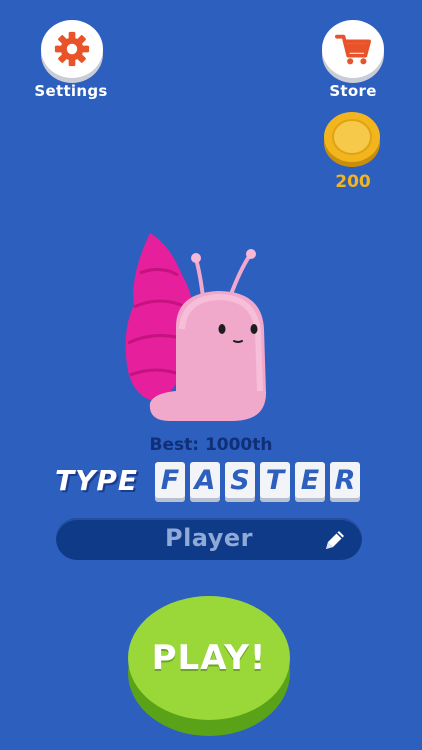 The width and height of the screenshot is (422, 750). What do you see at coordinates (345, 480) in the screenshot?
I see `logo-letter-tile: R` at bounding box center [345, 480].